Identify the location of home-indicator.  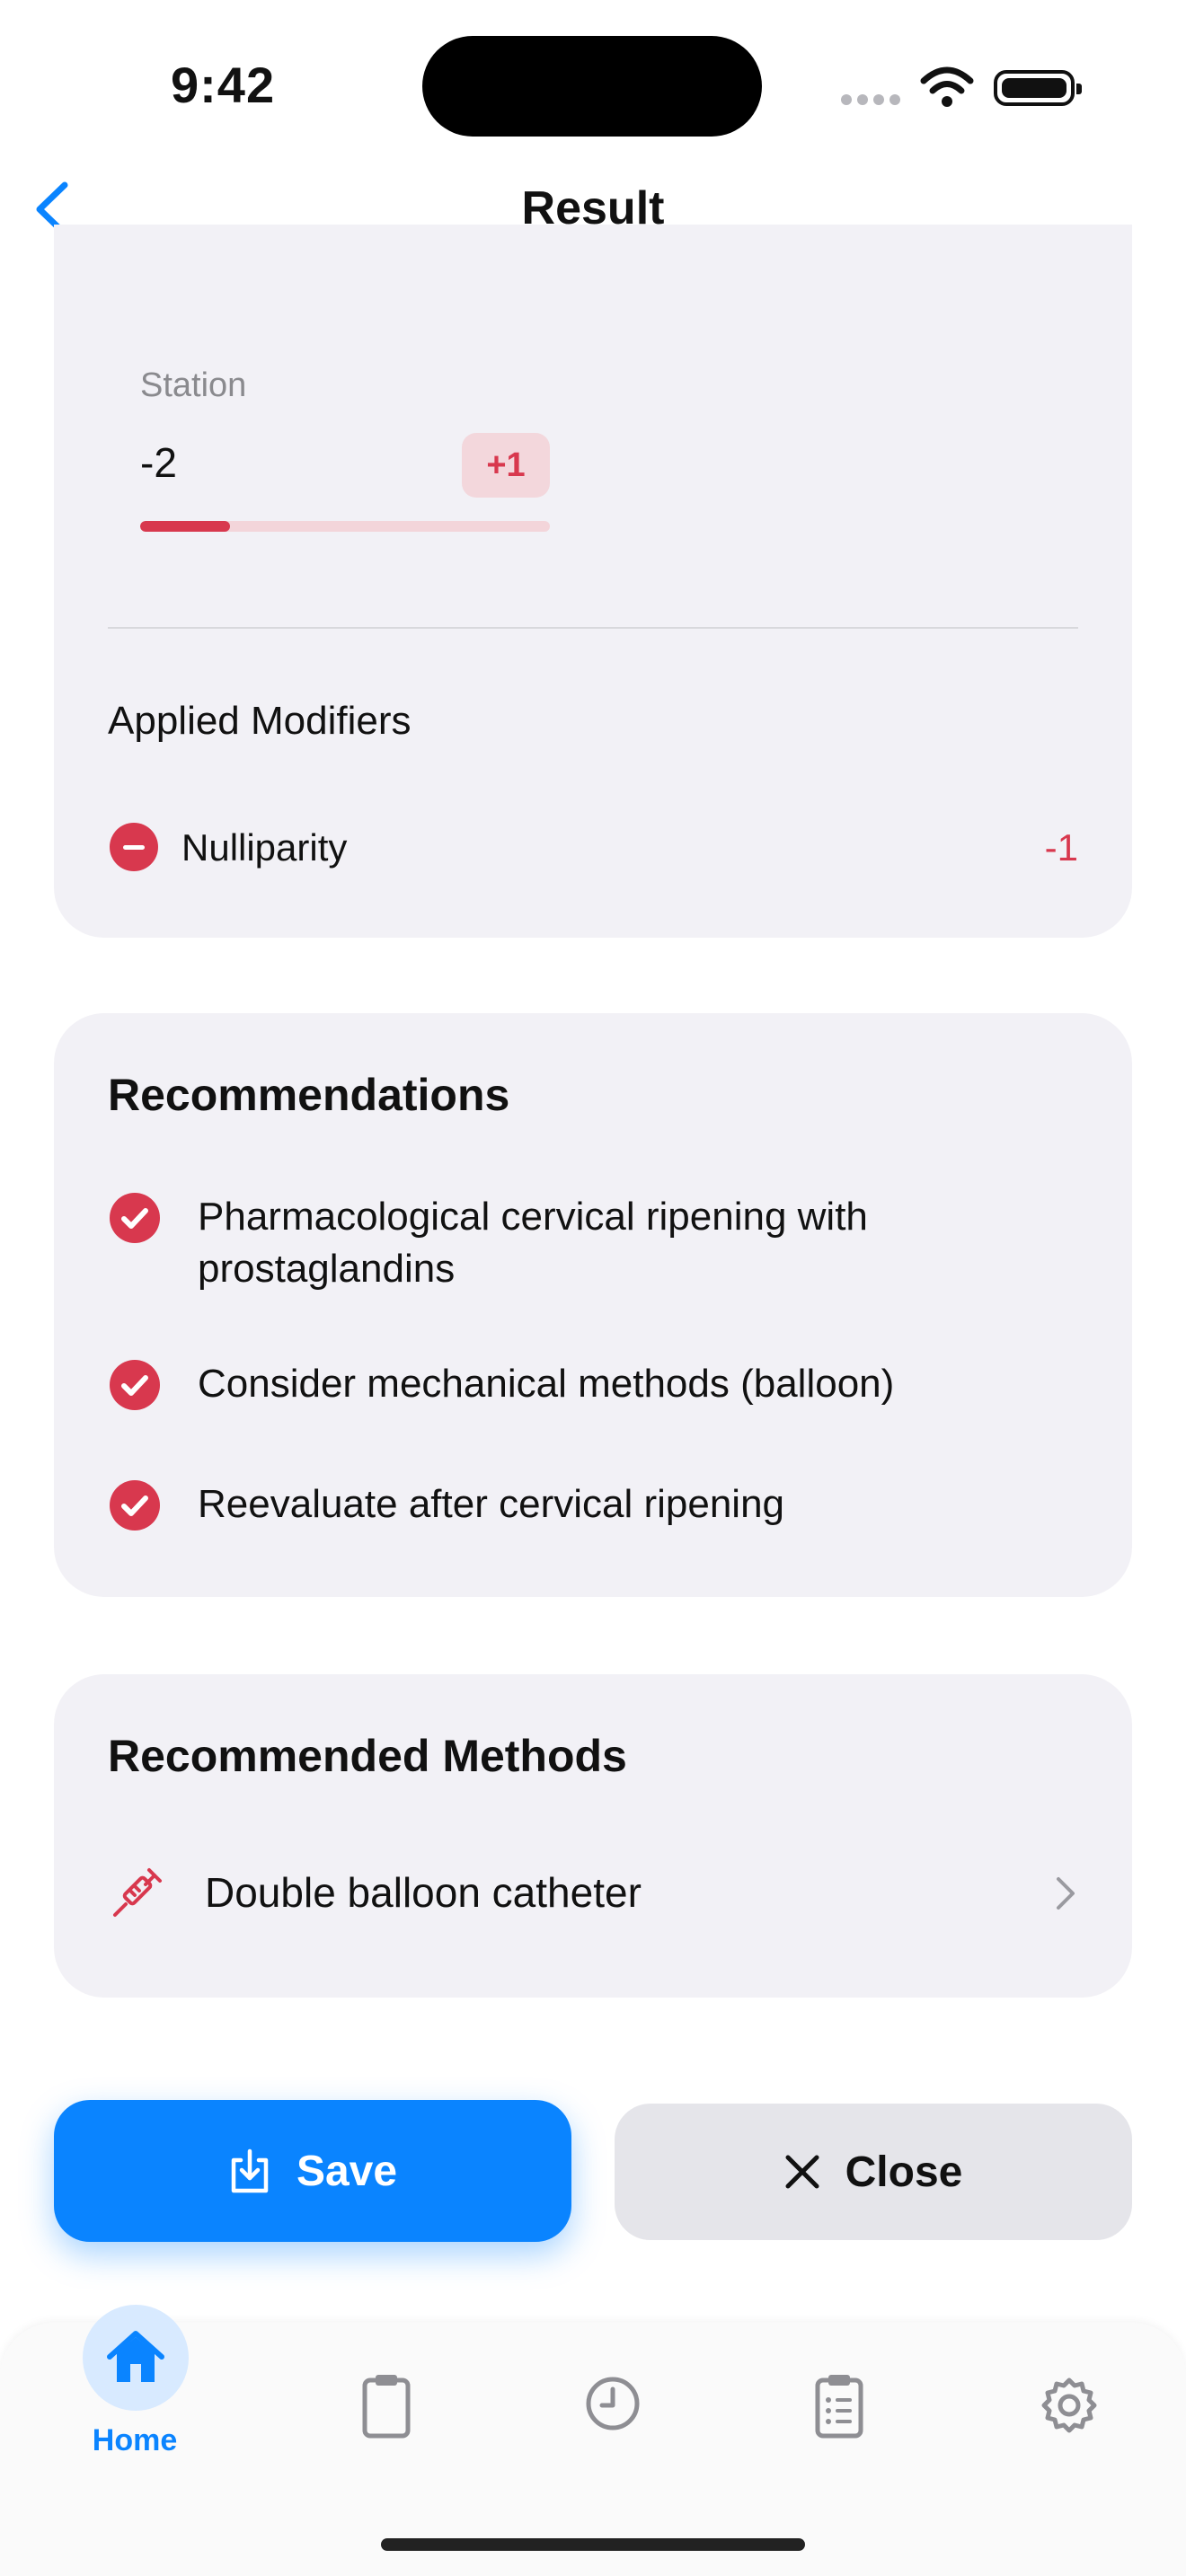
(593, 2544).